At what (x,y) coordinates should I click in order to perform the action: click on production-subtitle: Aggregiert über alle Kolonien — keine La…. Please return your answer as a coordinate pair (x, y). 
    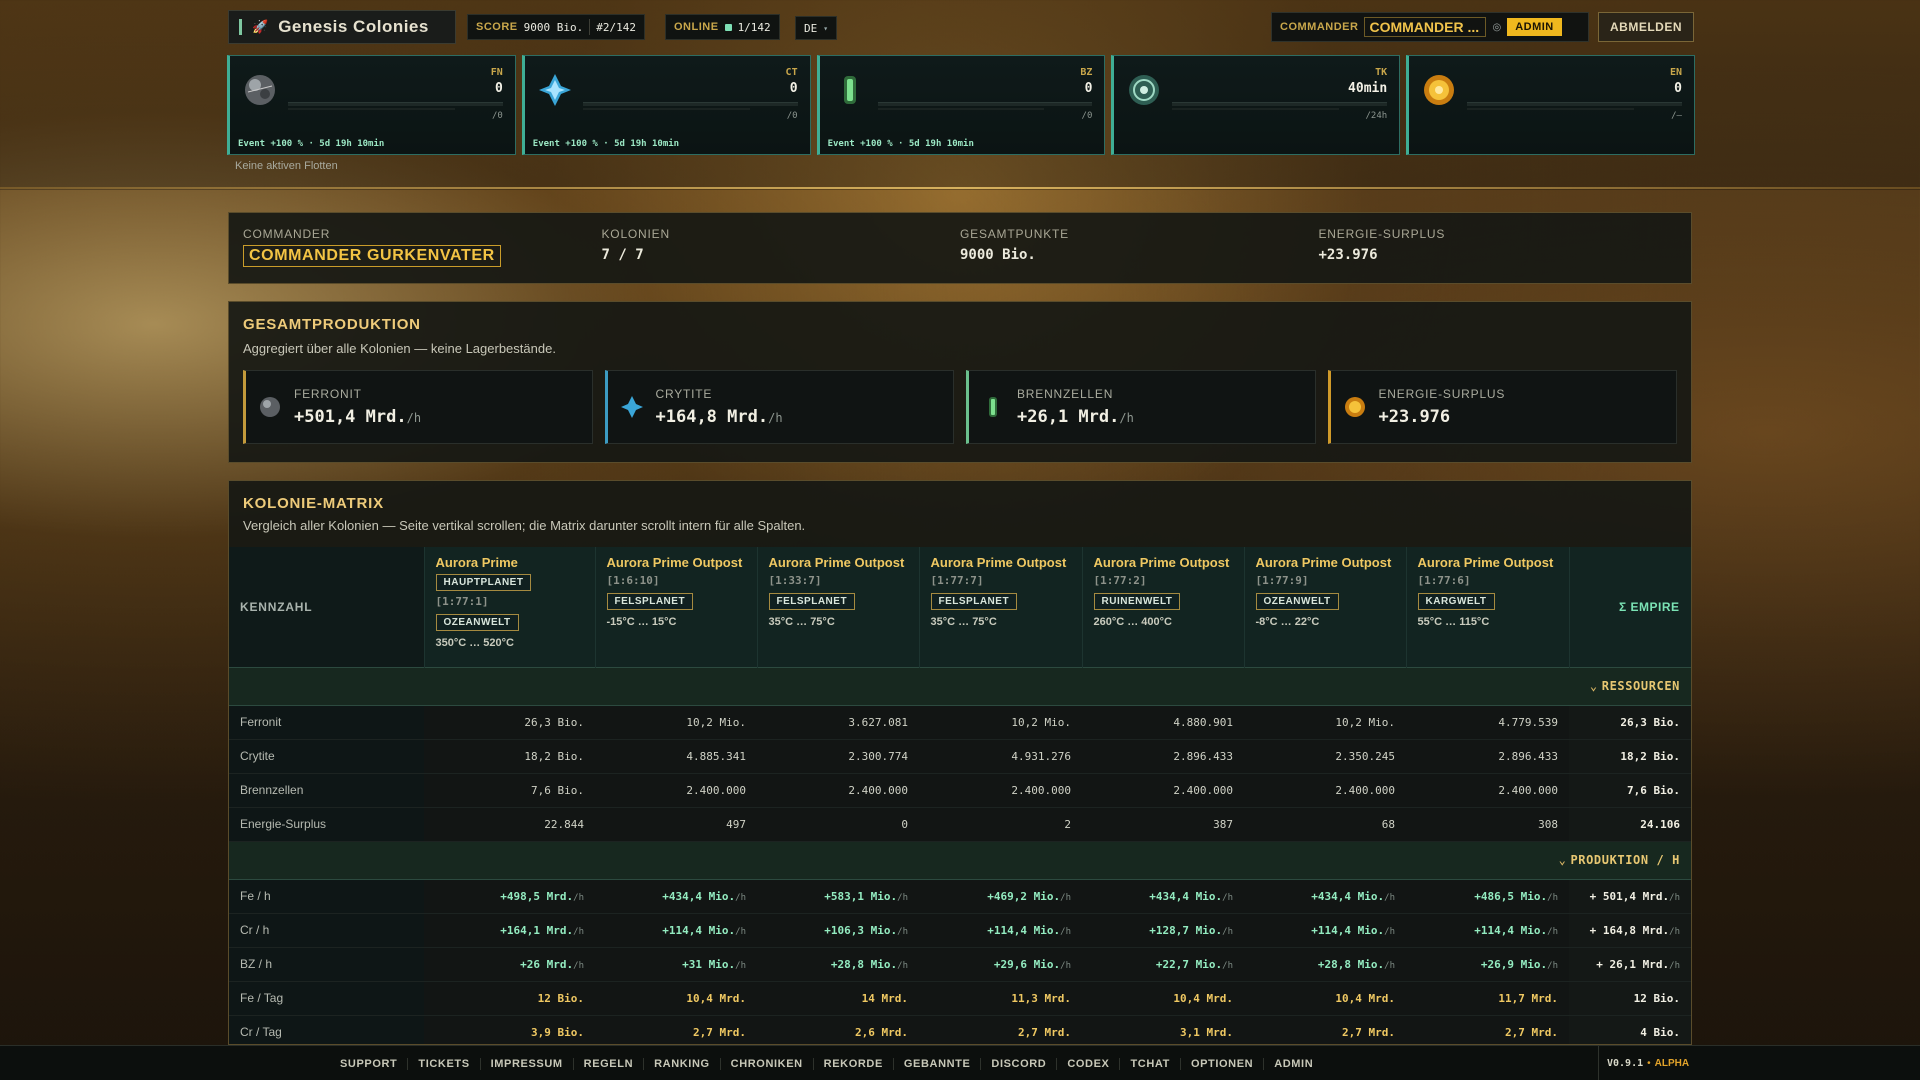
    Looking at the image, I should click on (399, 348).